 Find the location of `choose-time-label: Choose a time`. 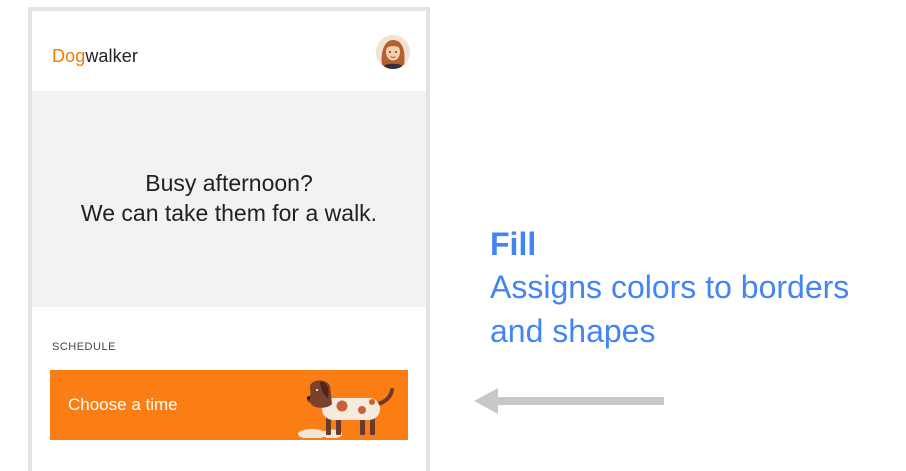

choose-time-label: Choose a time is located at coordinates (123, 404).